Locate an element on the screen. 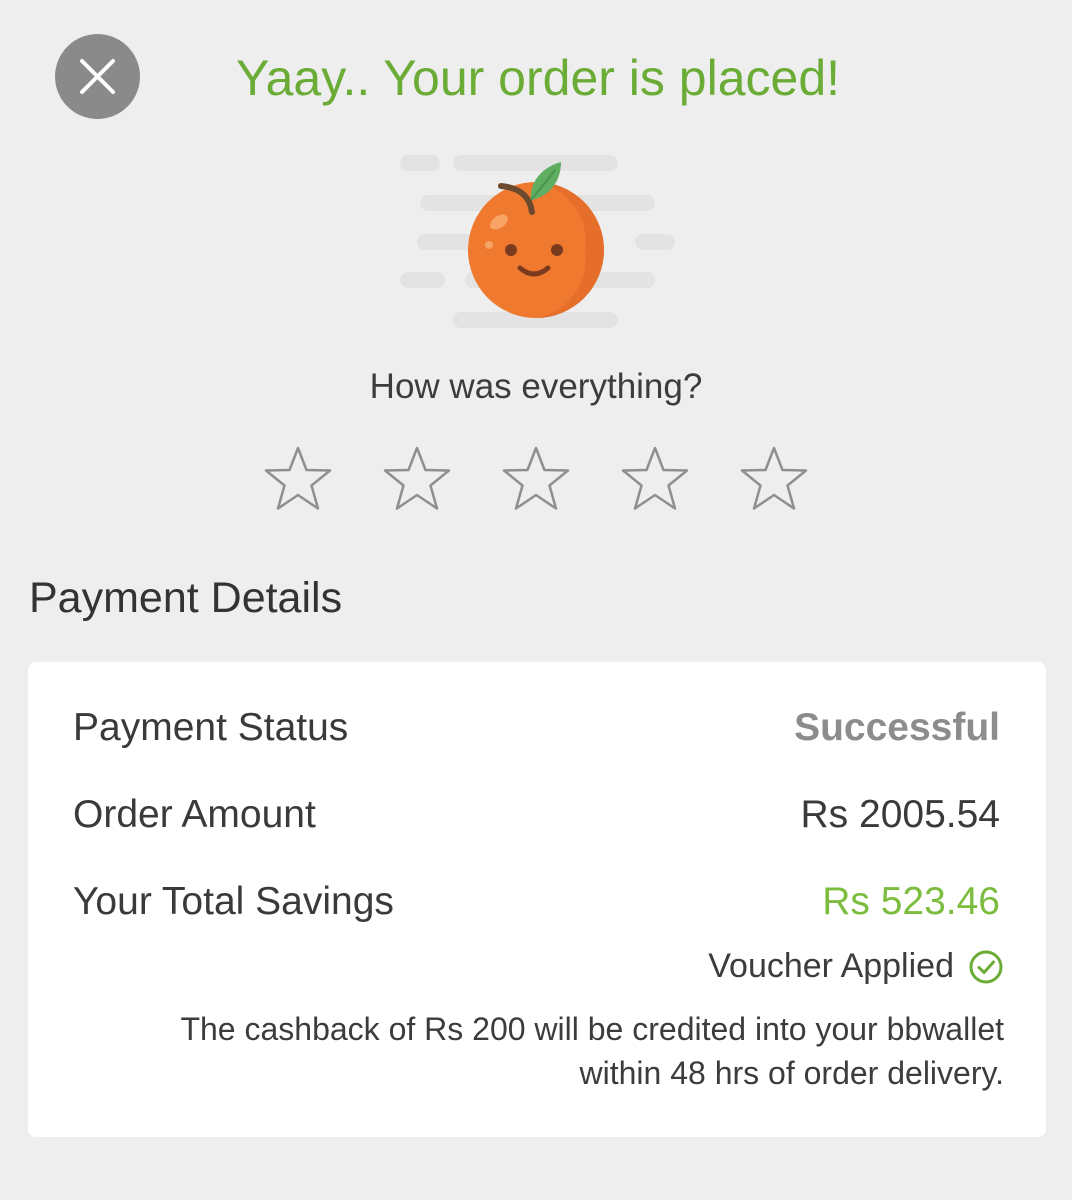 The image size is (1072, 1200). total-savings-label: Your Total Savings is located at coordinates (233, 901).